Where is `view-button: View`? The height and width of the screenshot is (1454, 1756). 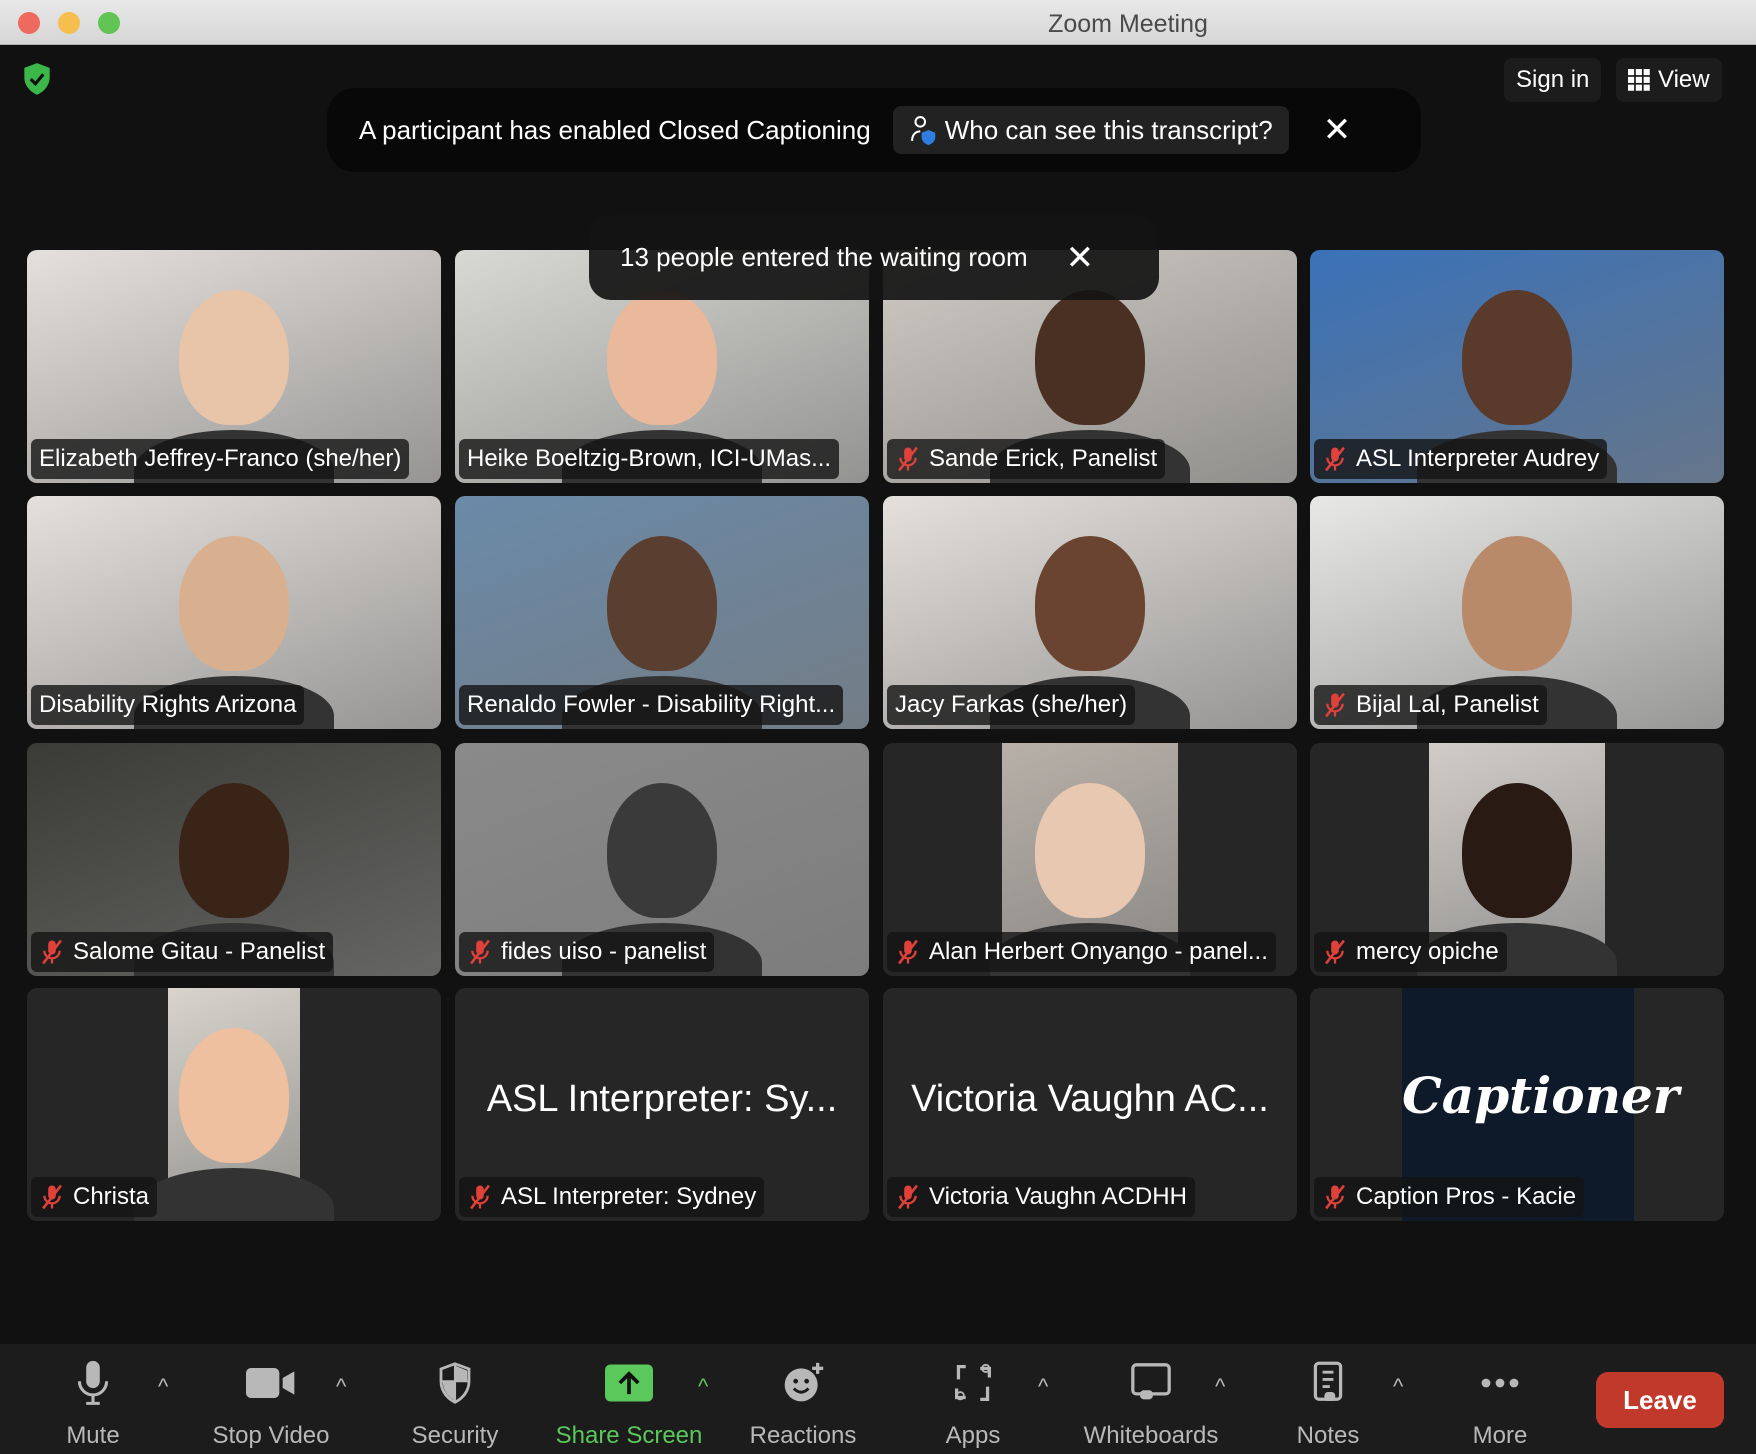 view-button: View is located at coordinates (1669, 80).